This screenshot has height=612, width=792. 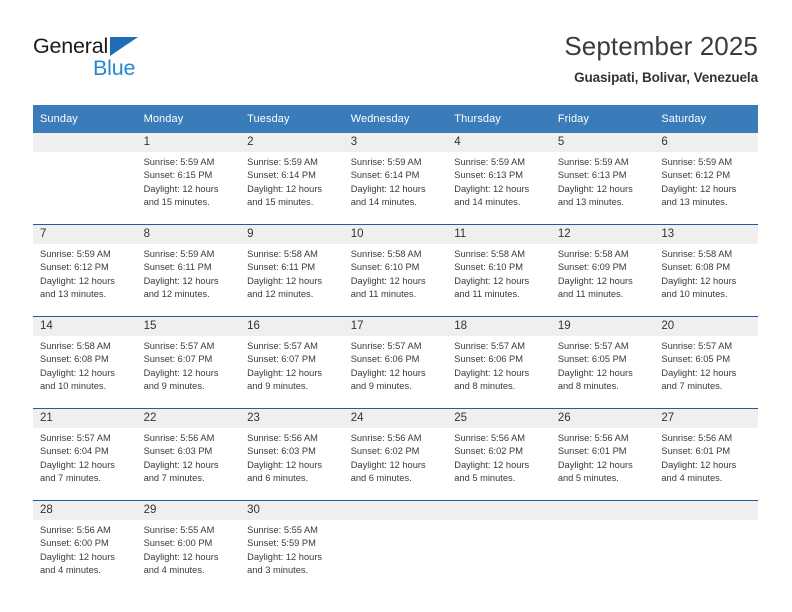 I want to click on sunset-text: Sunset: 6:10 PM, so click(x=385, y=267).